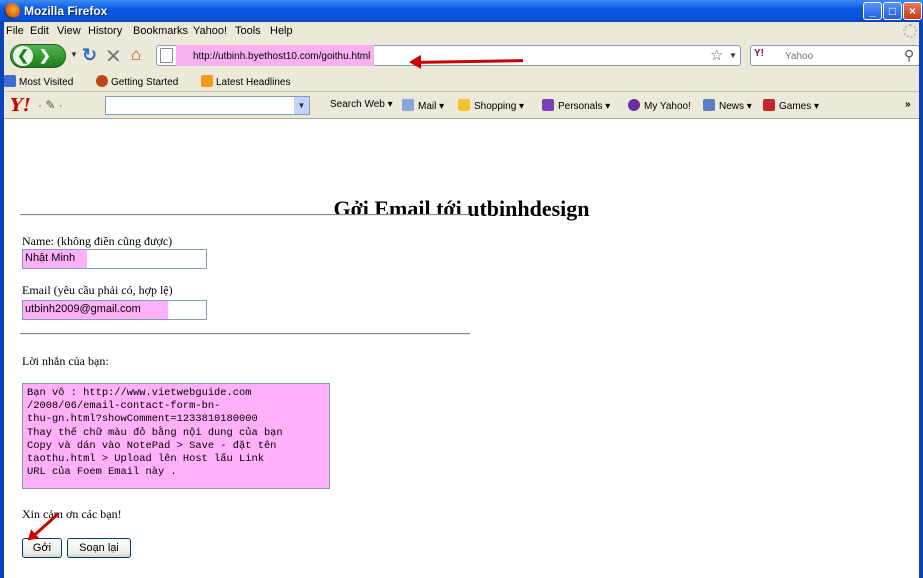 This screenshot has height=578, width=923. What do you see at coordinates (246, 81) in the screenshot?
I see `bookmark-latest-headlines: Latest Headlines` at bounding box center [246, 81].